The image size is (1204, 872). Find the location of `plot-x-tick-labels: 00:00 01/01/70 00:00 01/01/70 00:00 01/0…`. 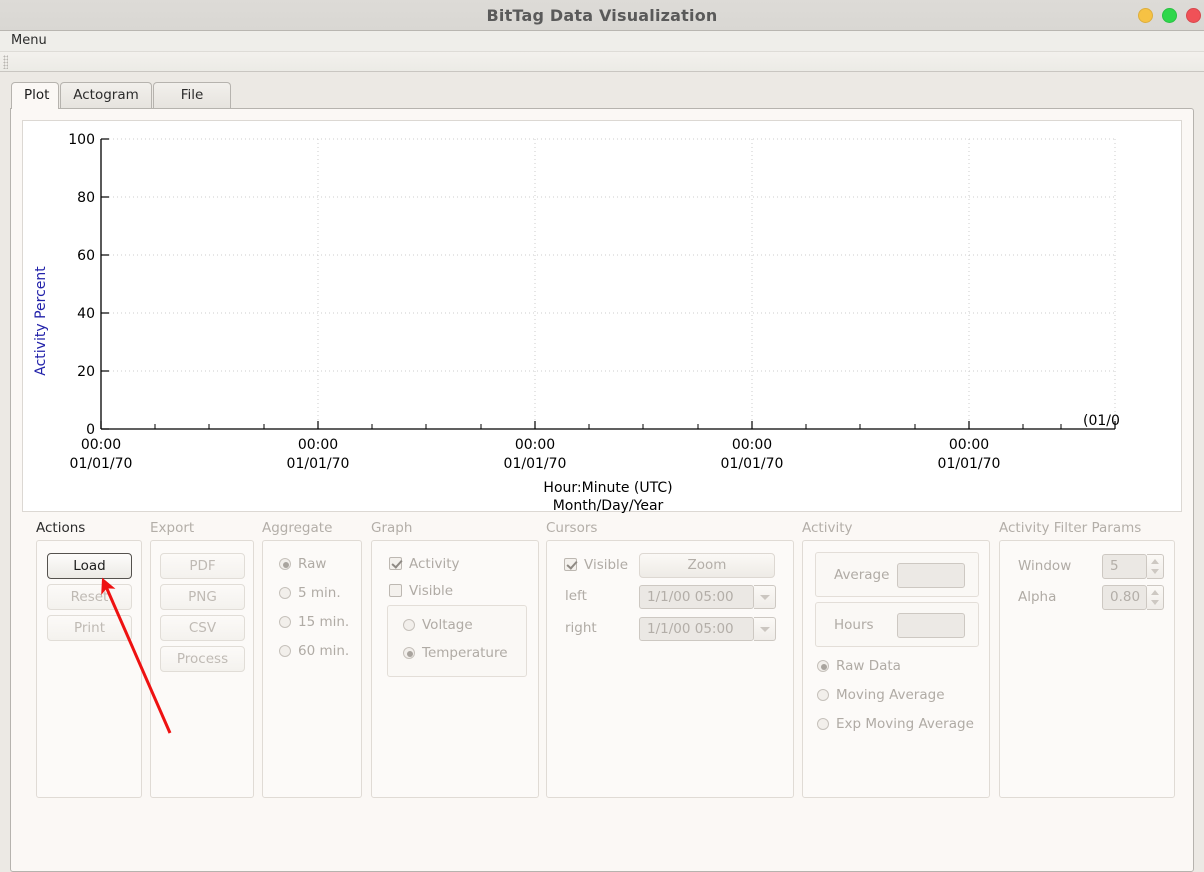

plot-x-tick-labels: 00:00 01/01/70 00:00 01/01/70 00:00 01/0… is located at coordinates (535, 454).